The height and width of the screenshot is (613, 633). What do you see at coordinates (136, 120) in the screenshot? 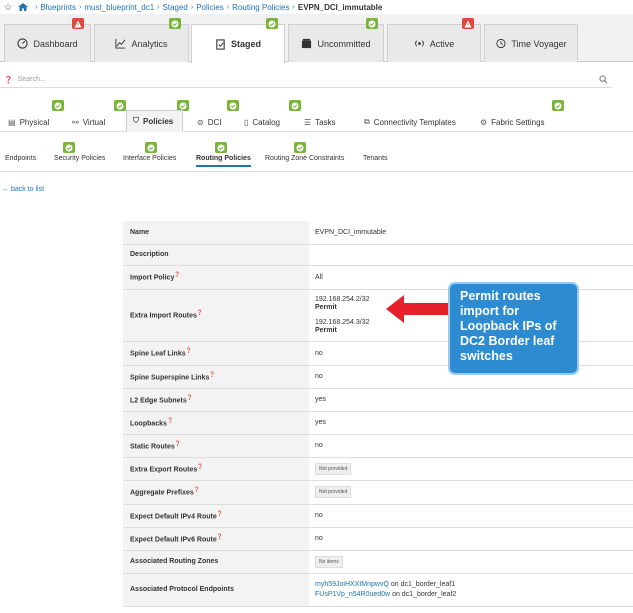
I see `shield-icon: ⛉` at bounding box center [136, 120].